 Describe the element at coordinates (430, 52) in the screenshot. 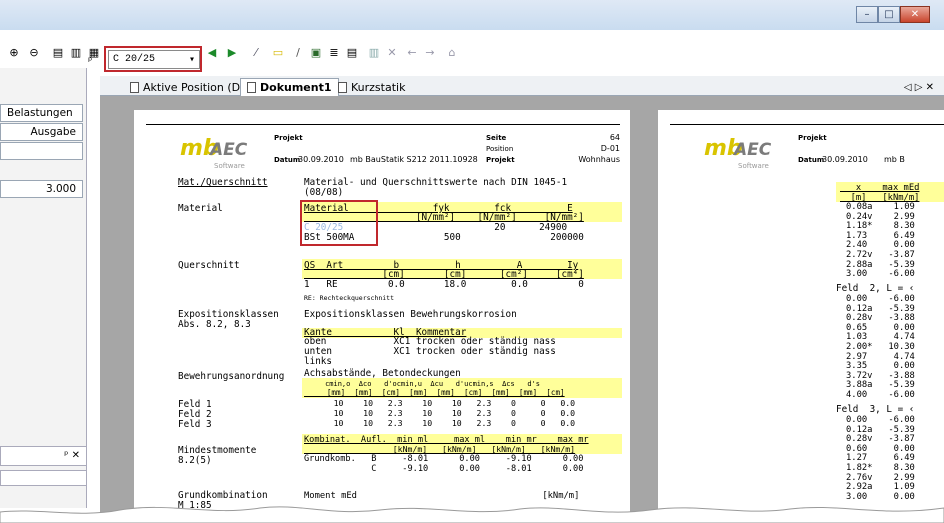

I see `arrow-right-icon: →` at that location.